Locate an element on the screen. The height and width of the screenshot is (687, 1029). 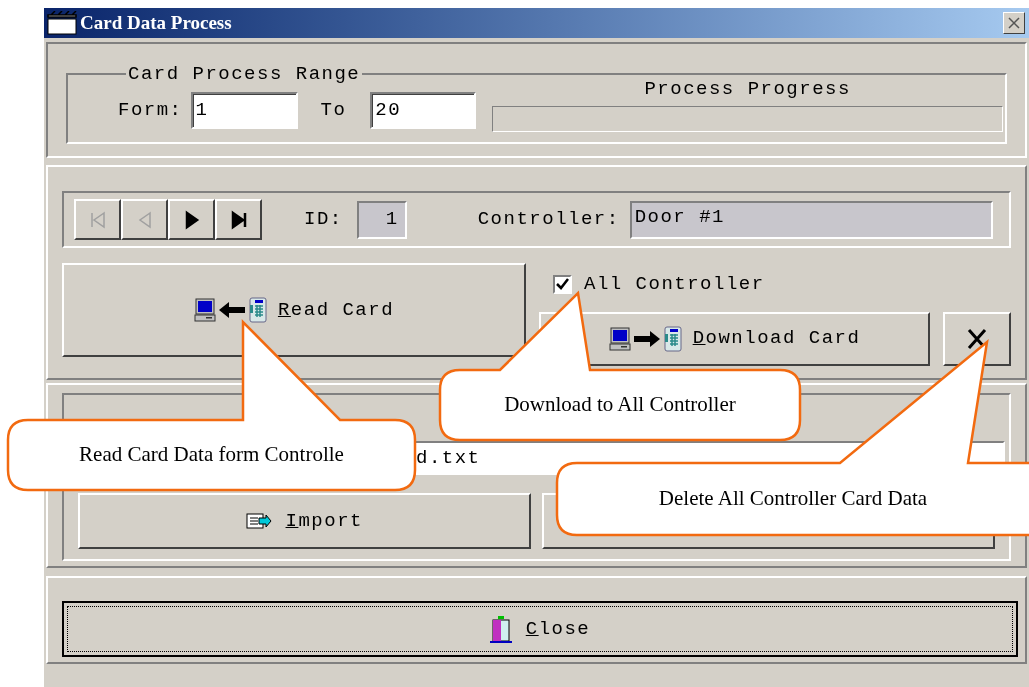
import-icon is located at coordinates (258, 521).